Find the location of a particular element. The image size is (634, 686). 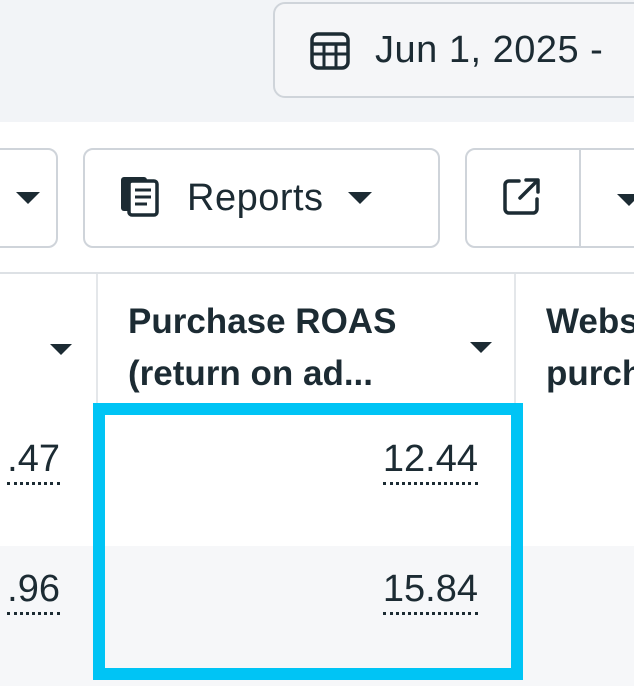

roas-value: 12.44 is located at coordinates (430, 461).